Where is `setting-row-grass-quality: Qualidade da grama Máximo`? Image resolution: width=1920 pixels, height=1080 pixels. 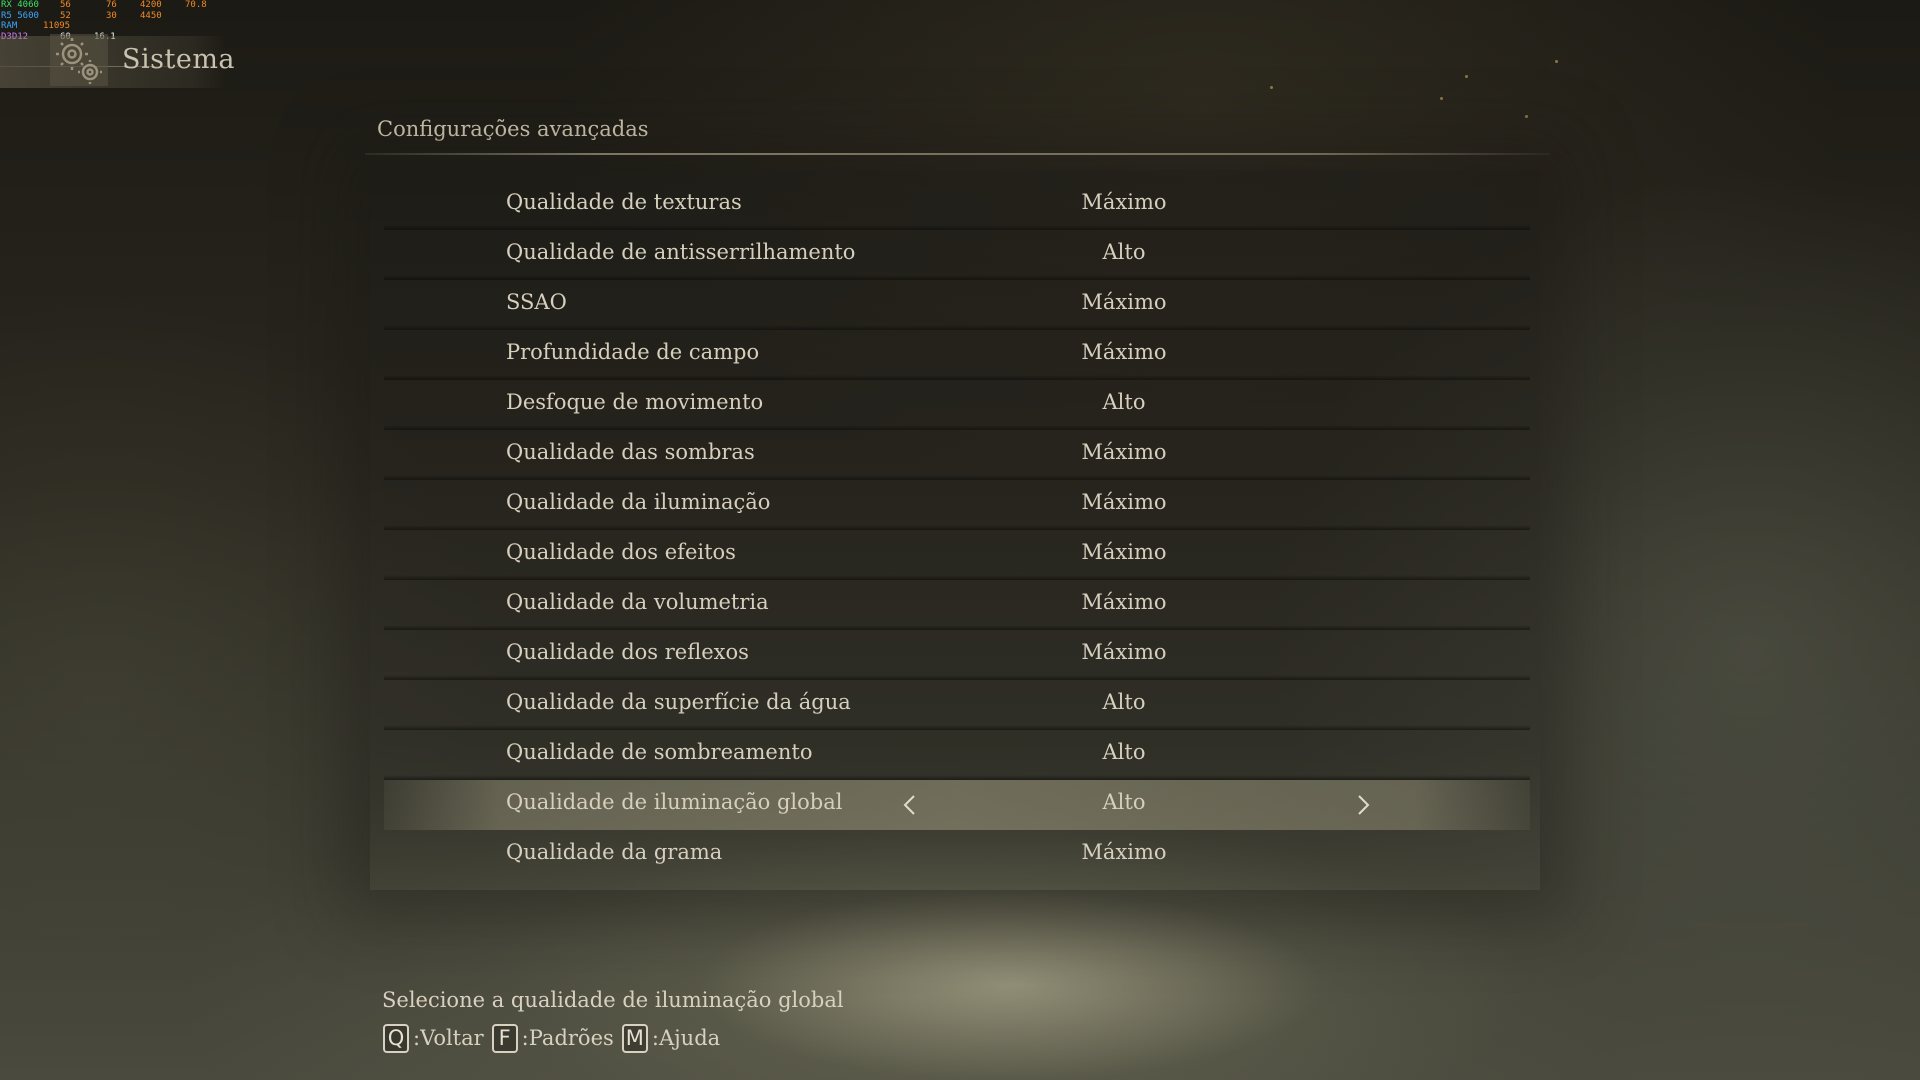 setting-row-grass-quality: Qualidade da grama Máximo is located at coordinates (957, 855).